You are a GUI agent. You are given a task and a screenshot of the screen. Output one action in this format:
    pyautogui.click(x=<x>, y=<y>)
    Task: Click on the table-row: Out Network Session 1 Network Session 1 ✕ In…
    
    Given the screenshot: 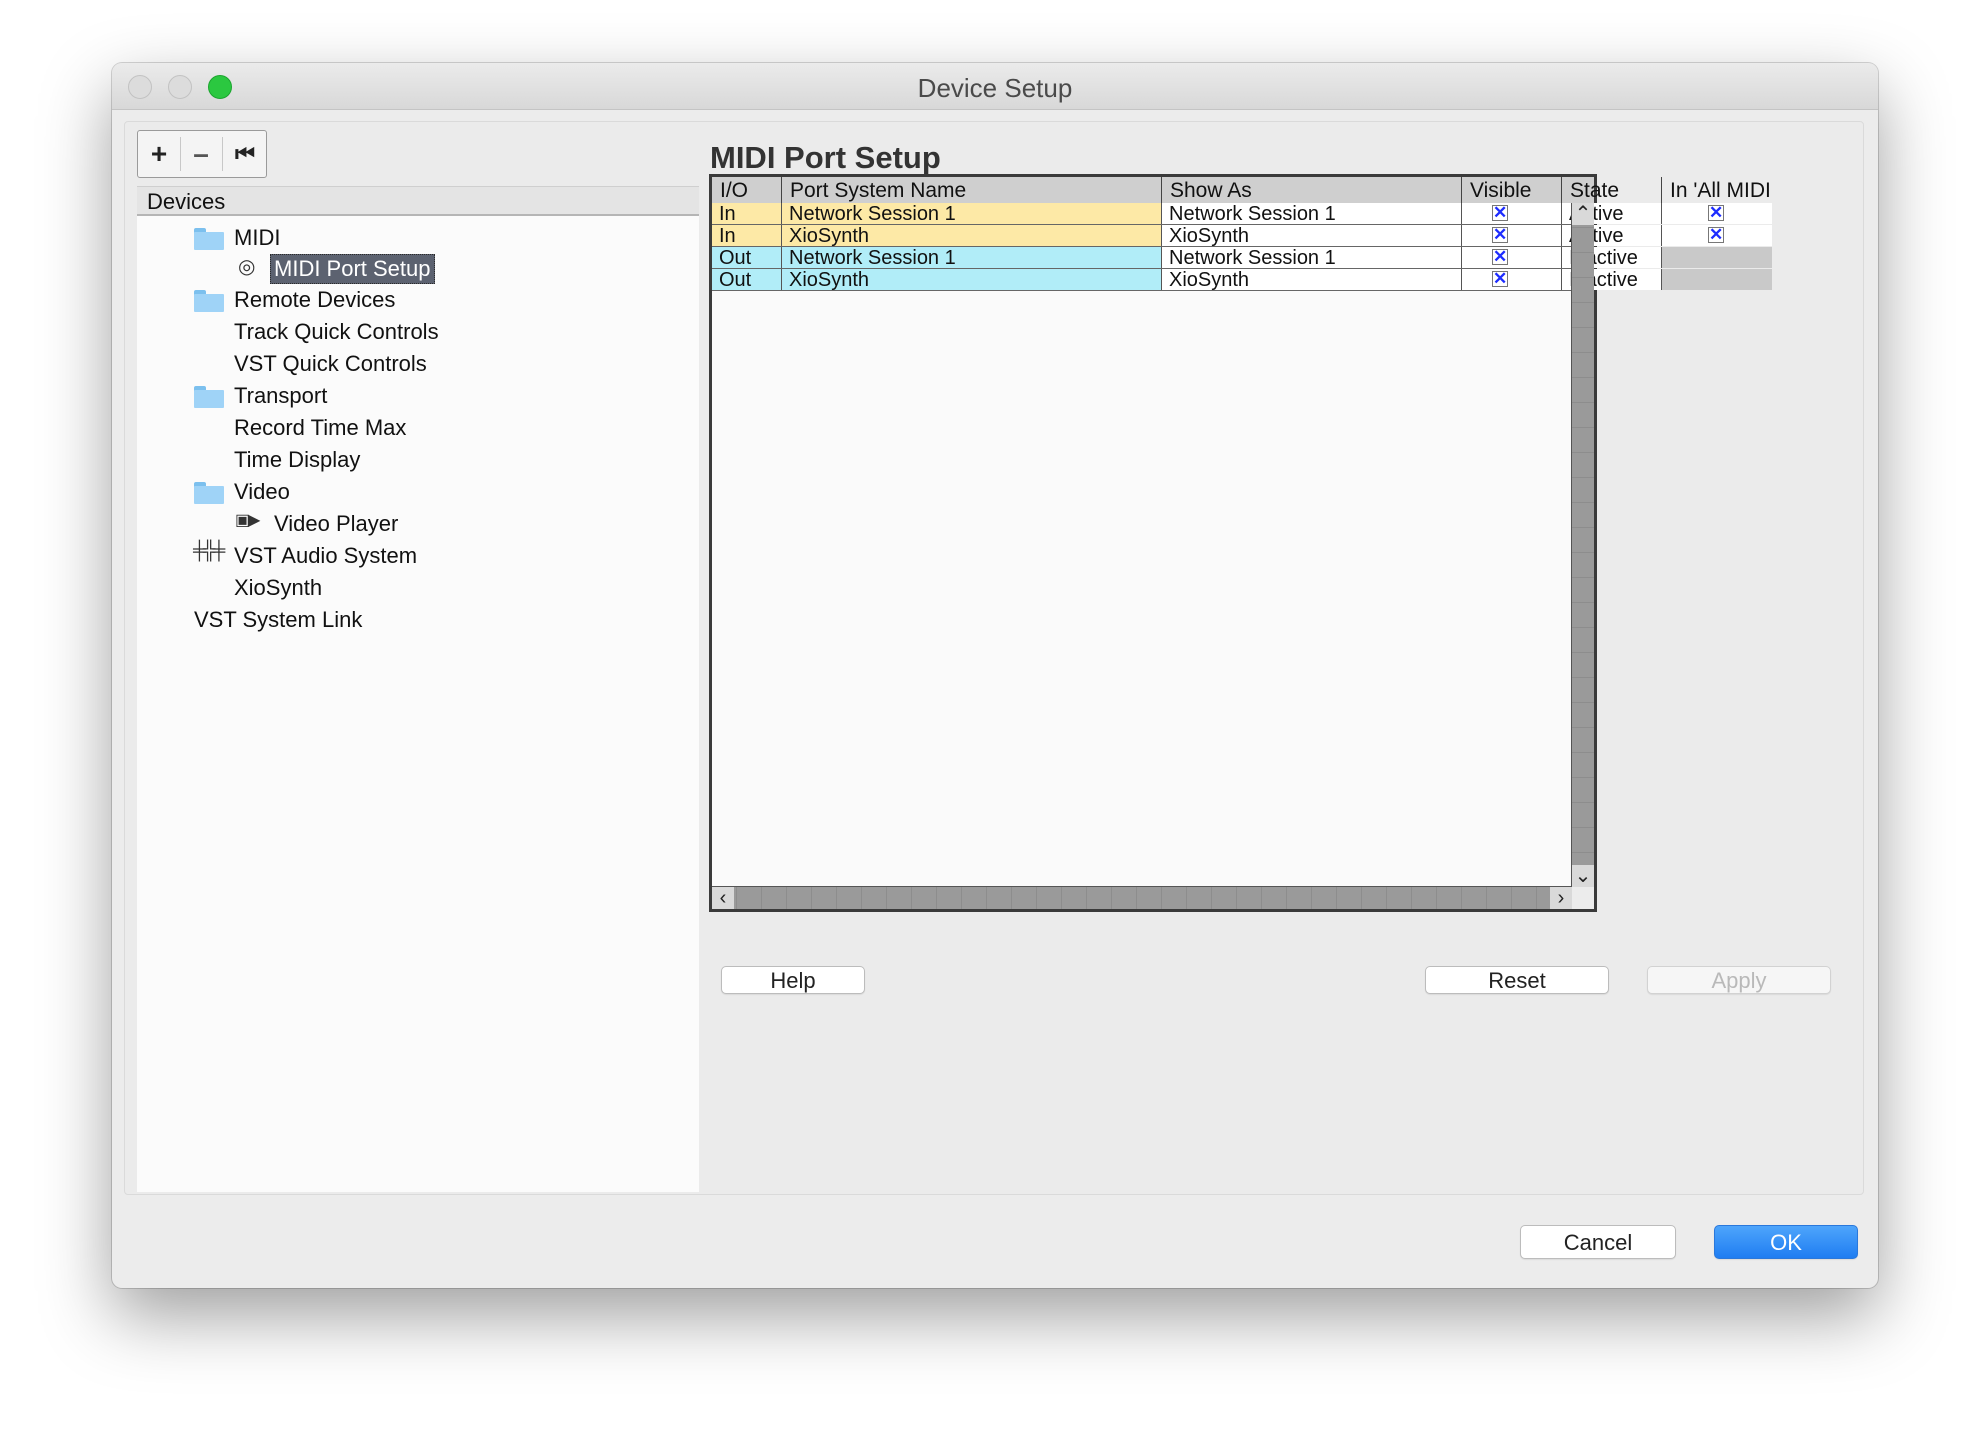 What is the action you would take?
    pyautogui.click(x=1242, y=258)
    